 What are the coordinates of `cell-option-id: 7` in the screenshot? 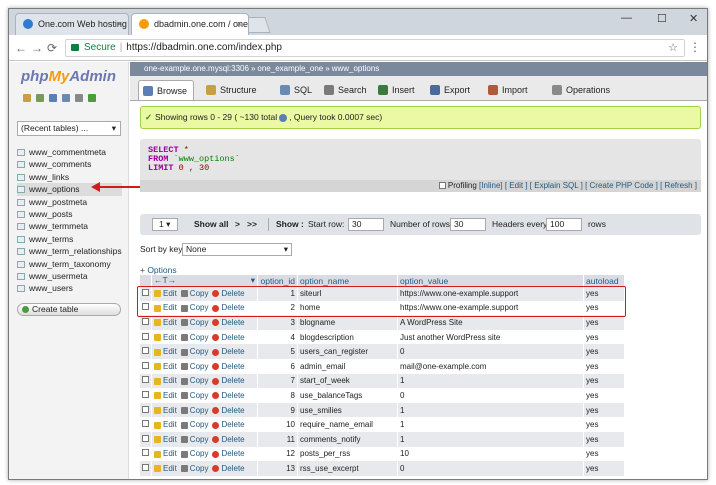 It's located at (277, 381).